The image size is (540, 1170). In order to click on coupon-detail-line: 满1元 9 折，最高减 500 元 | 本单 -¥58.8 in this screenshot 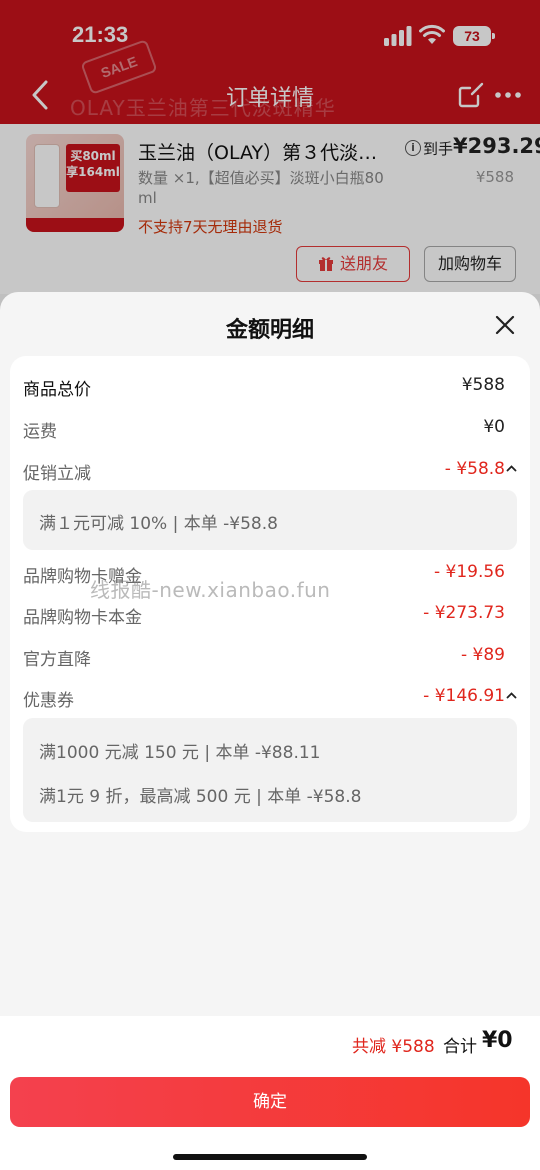, I will do `click(200, 797)`.